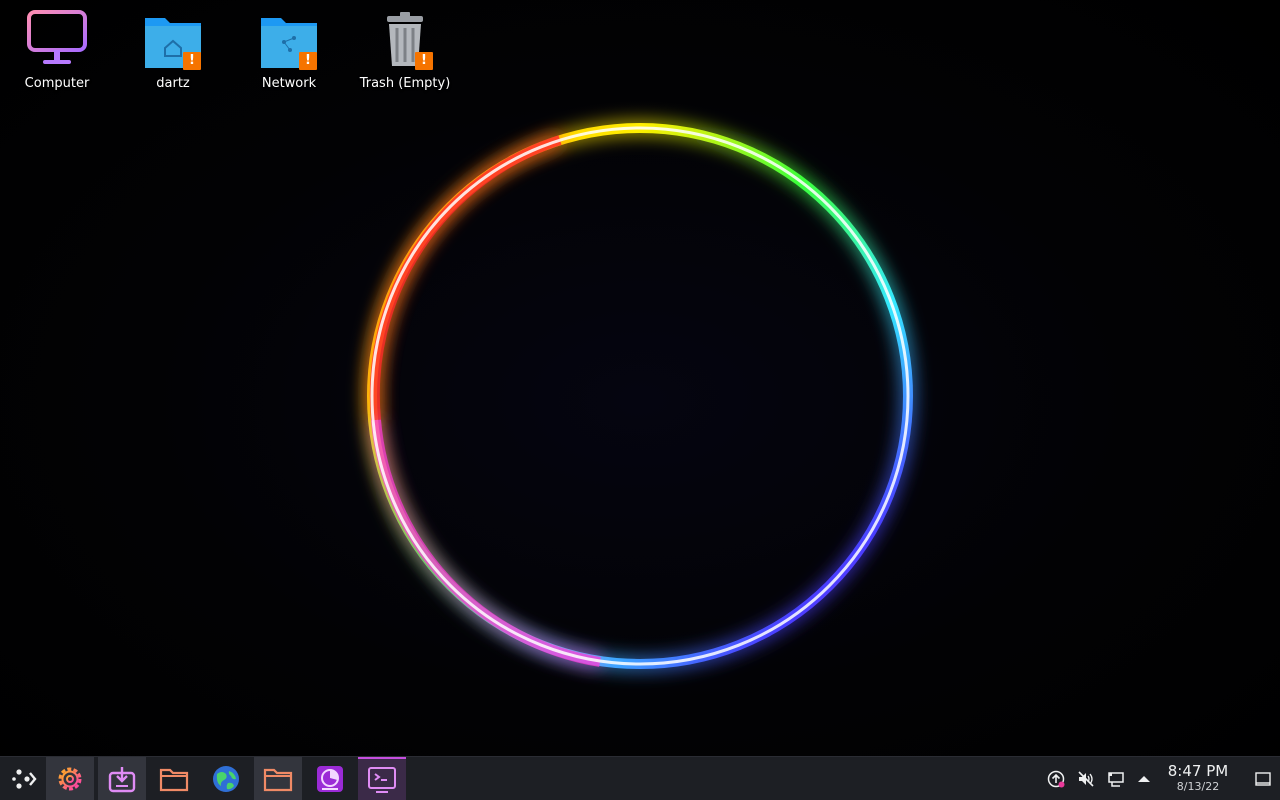 The height and width of the screenshot is (800, 1280). I want to click on task-web-browser, so click(226, 778).